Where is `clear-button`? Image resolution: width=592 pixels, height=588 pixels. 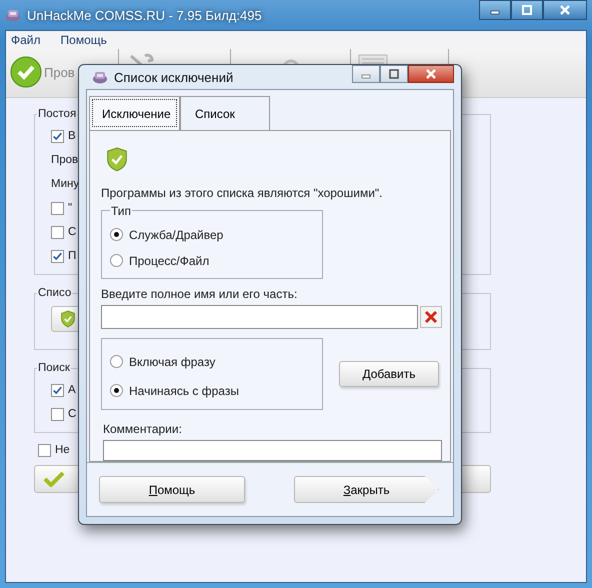 clear-button is located at coordinates (431, 317).